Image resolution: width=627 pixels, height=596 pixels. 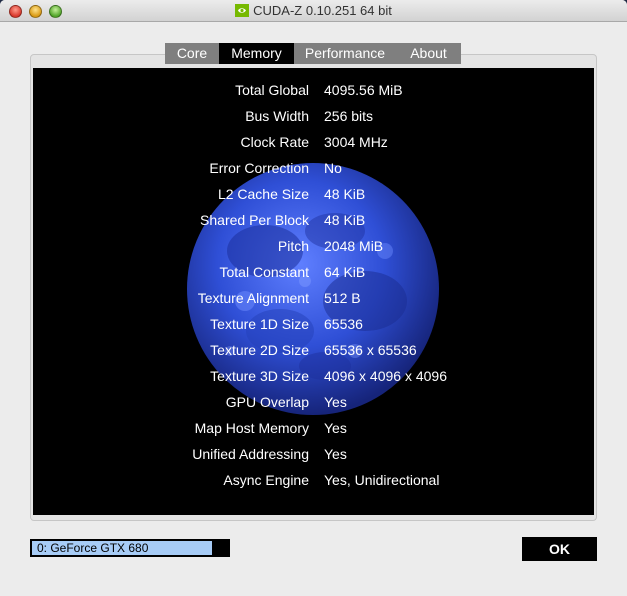 I want to click on info-row: Bus Width 256 bits, so click(x=313, y=116).